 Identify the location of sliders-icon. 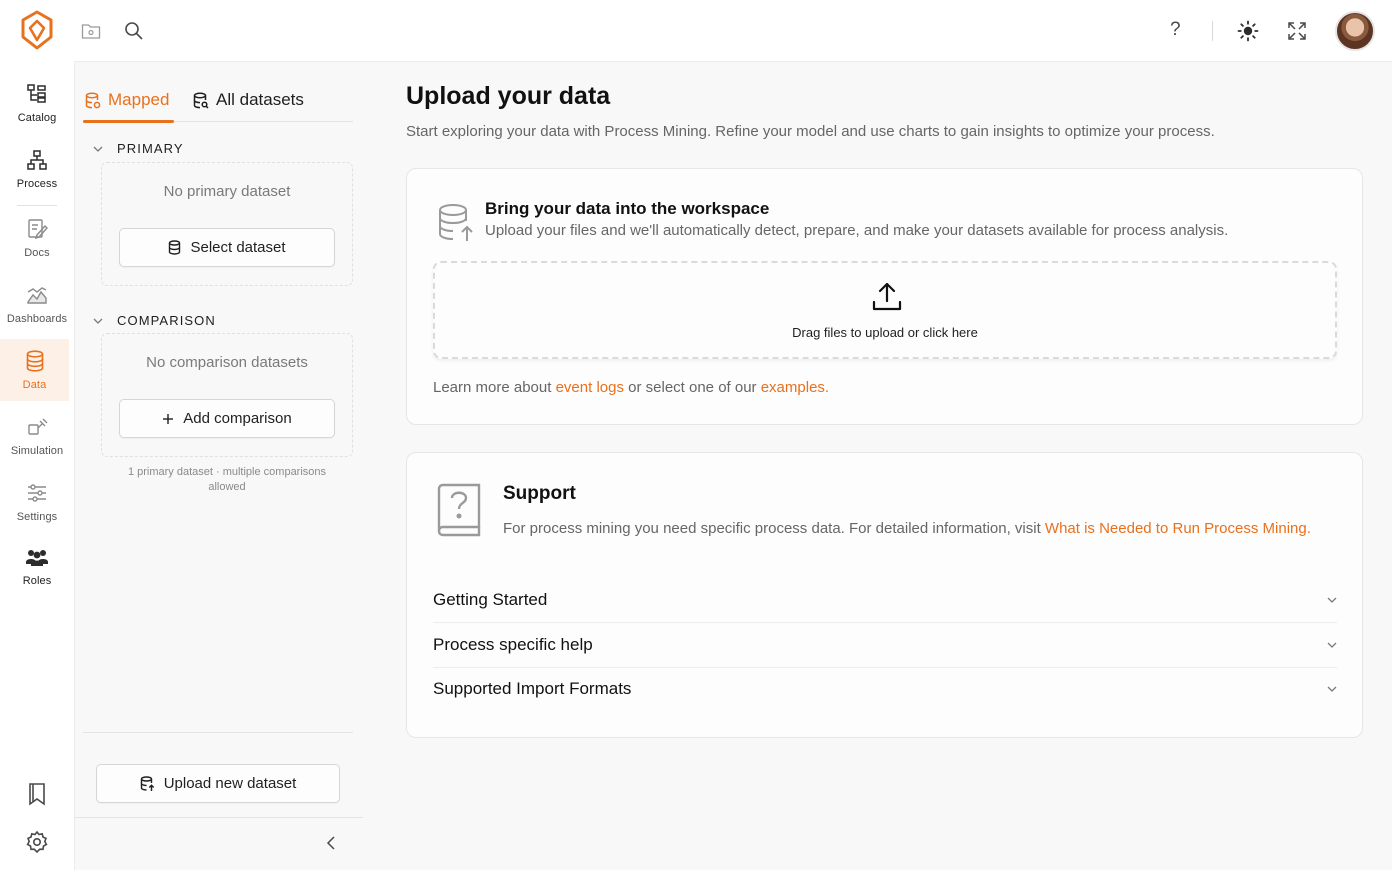
(37, 492).